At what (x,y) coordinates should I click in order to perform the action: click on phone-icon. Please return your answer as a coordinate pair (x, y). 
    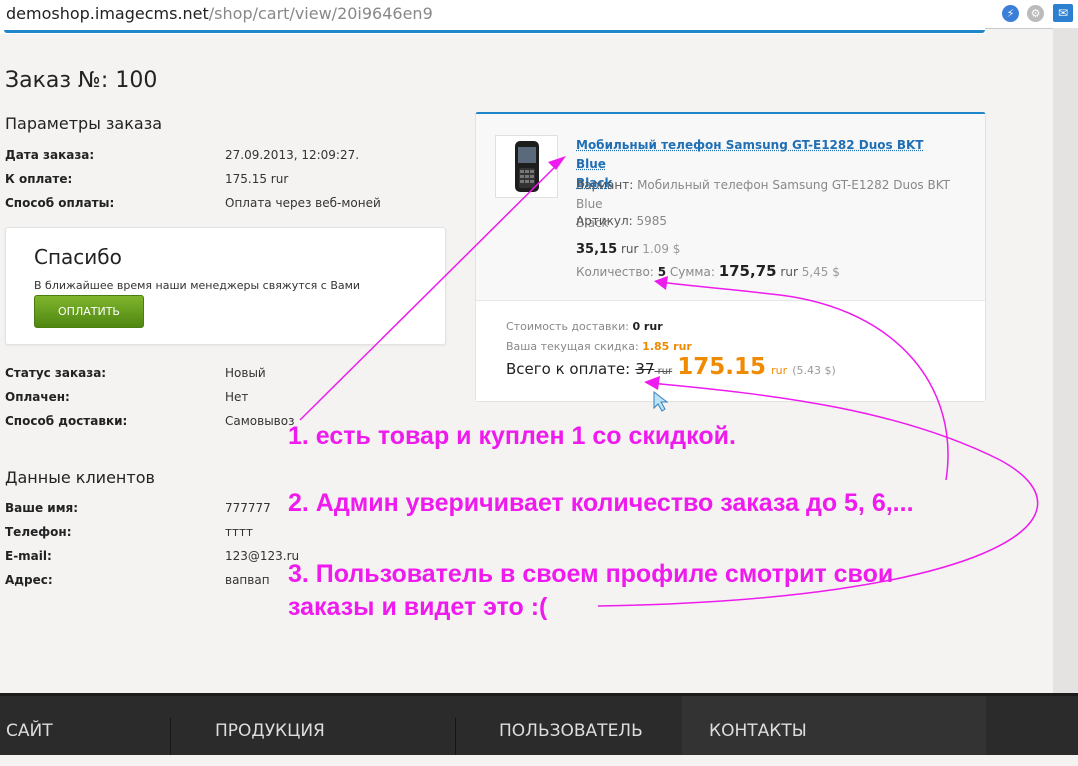
    Looking at the image, I should click on (527, 166).